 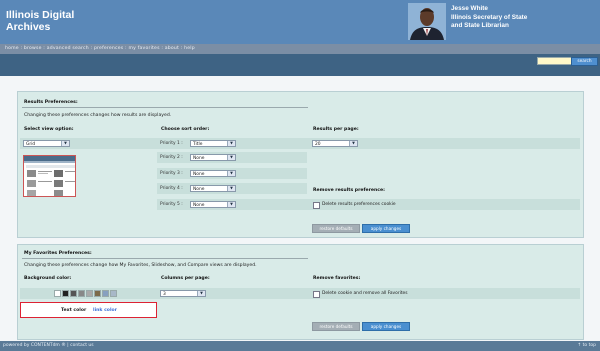 I want to click on nav-about: about, so click(x=172, y=48).